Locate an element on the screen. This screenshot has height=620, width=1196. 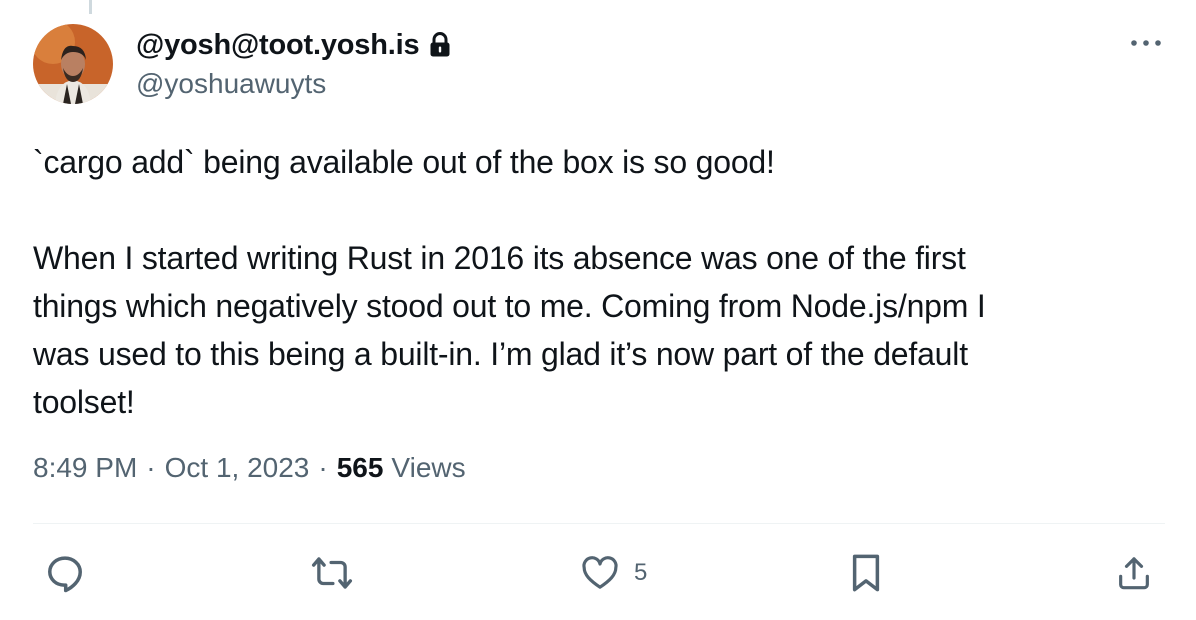
avatar is located at coordinates (73, 64).